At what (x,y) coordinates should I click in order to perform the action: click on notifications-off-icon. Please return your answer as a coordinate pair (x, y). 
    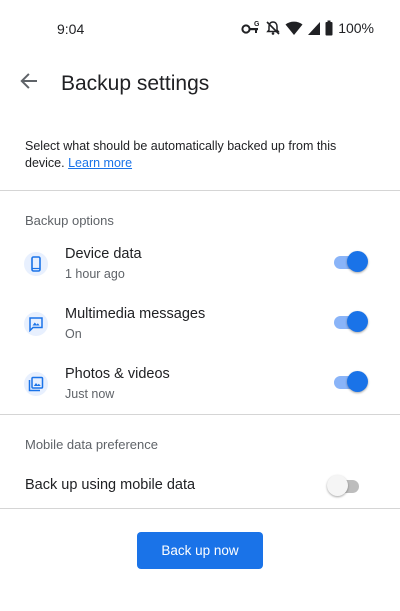
    Looking at the image, I should click on (273, 28).